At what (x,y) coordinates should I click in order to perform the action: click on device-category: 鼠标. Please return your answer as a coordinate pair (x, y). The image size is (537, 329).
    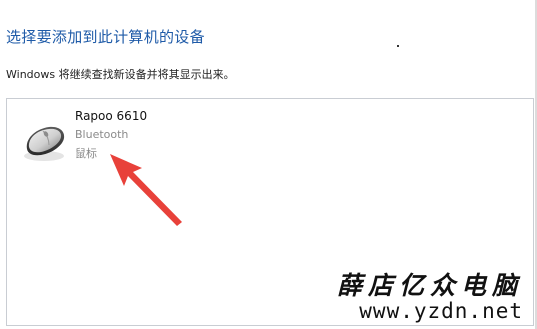
    Looking at the image, I should click on (86, 153).